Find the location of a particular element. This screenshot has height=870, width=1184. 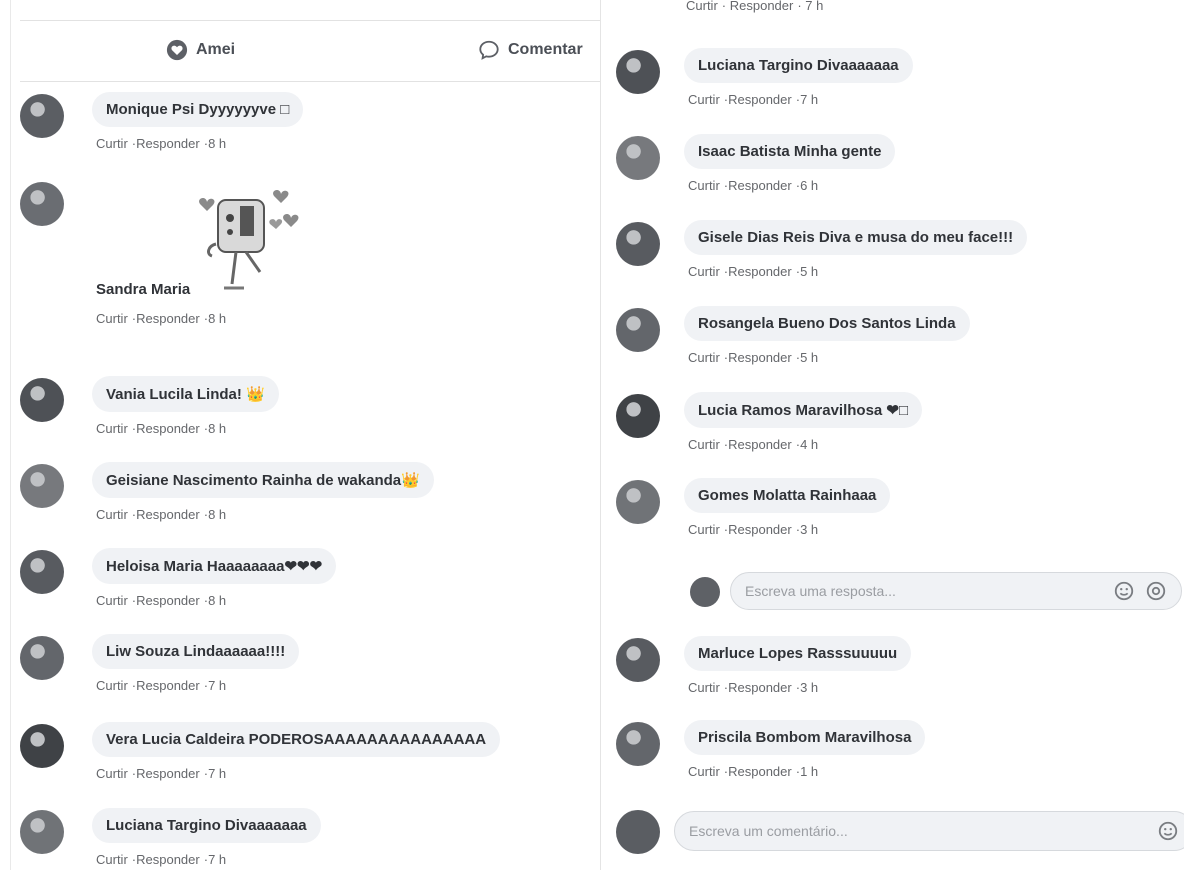

camera-icon is located at coordinates (1156, 591).